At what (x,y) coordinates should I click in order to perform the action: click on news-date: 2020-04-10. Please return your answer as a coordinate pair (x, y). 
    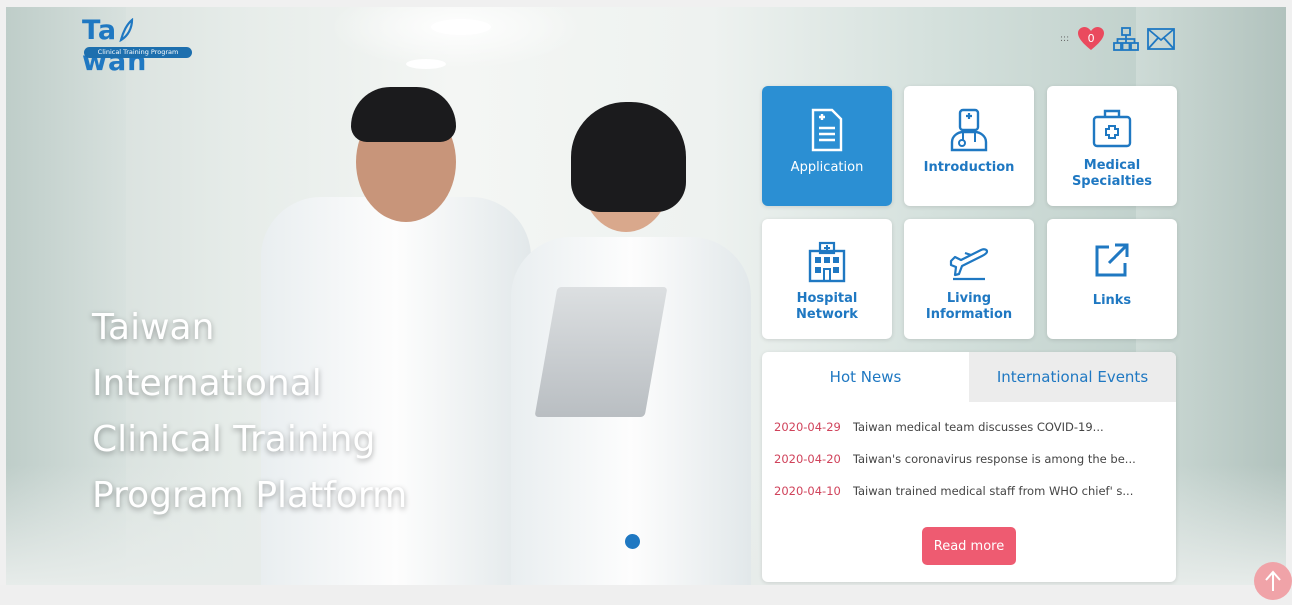
    Looking at the image, I should click on (807, 491).